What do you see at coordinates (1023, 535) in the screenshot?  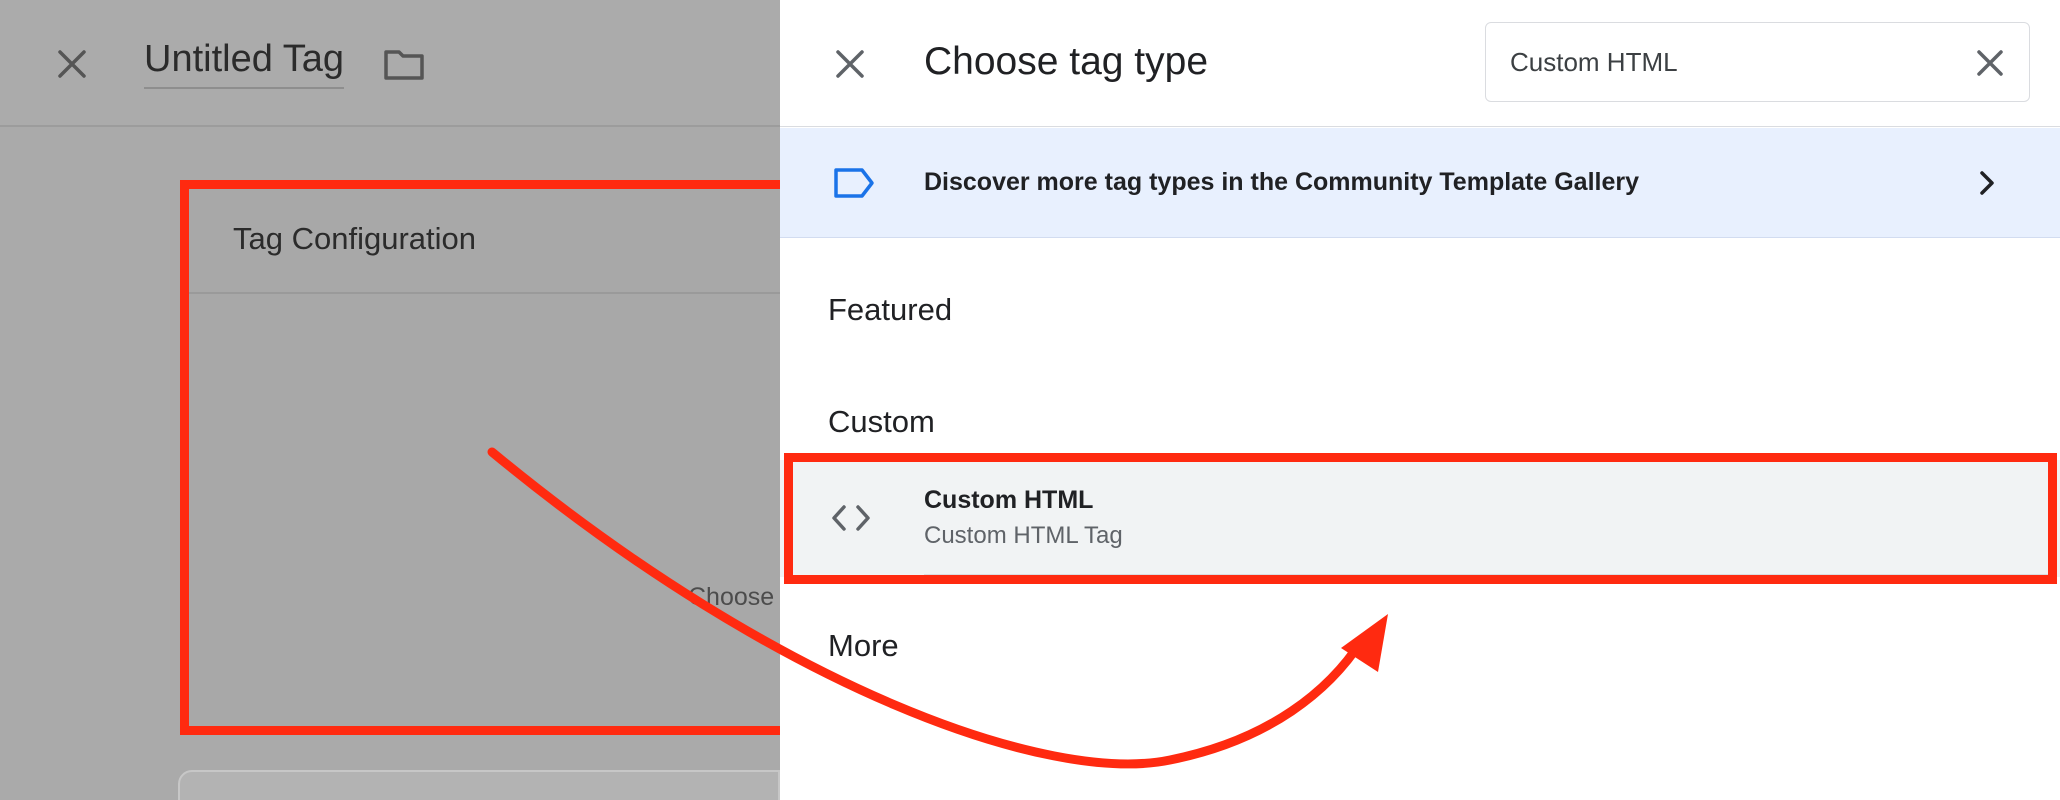 I see `tag-type-subtitle: Custom HTML Tag` at bounding box center [1023, 535].